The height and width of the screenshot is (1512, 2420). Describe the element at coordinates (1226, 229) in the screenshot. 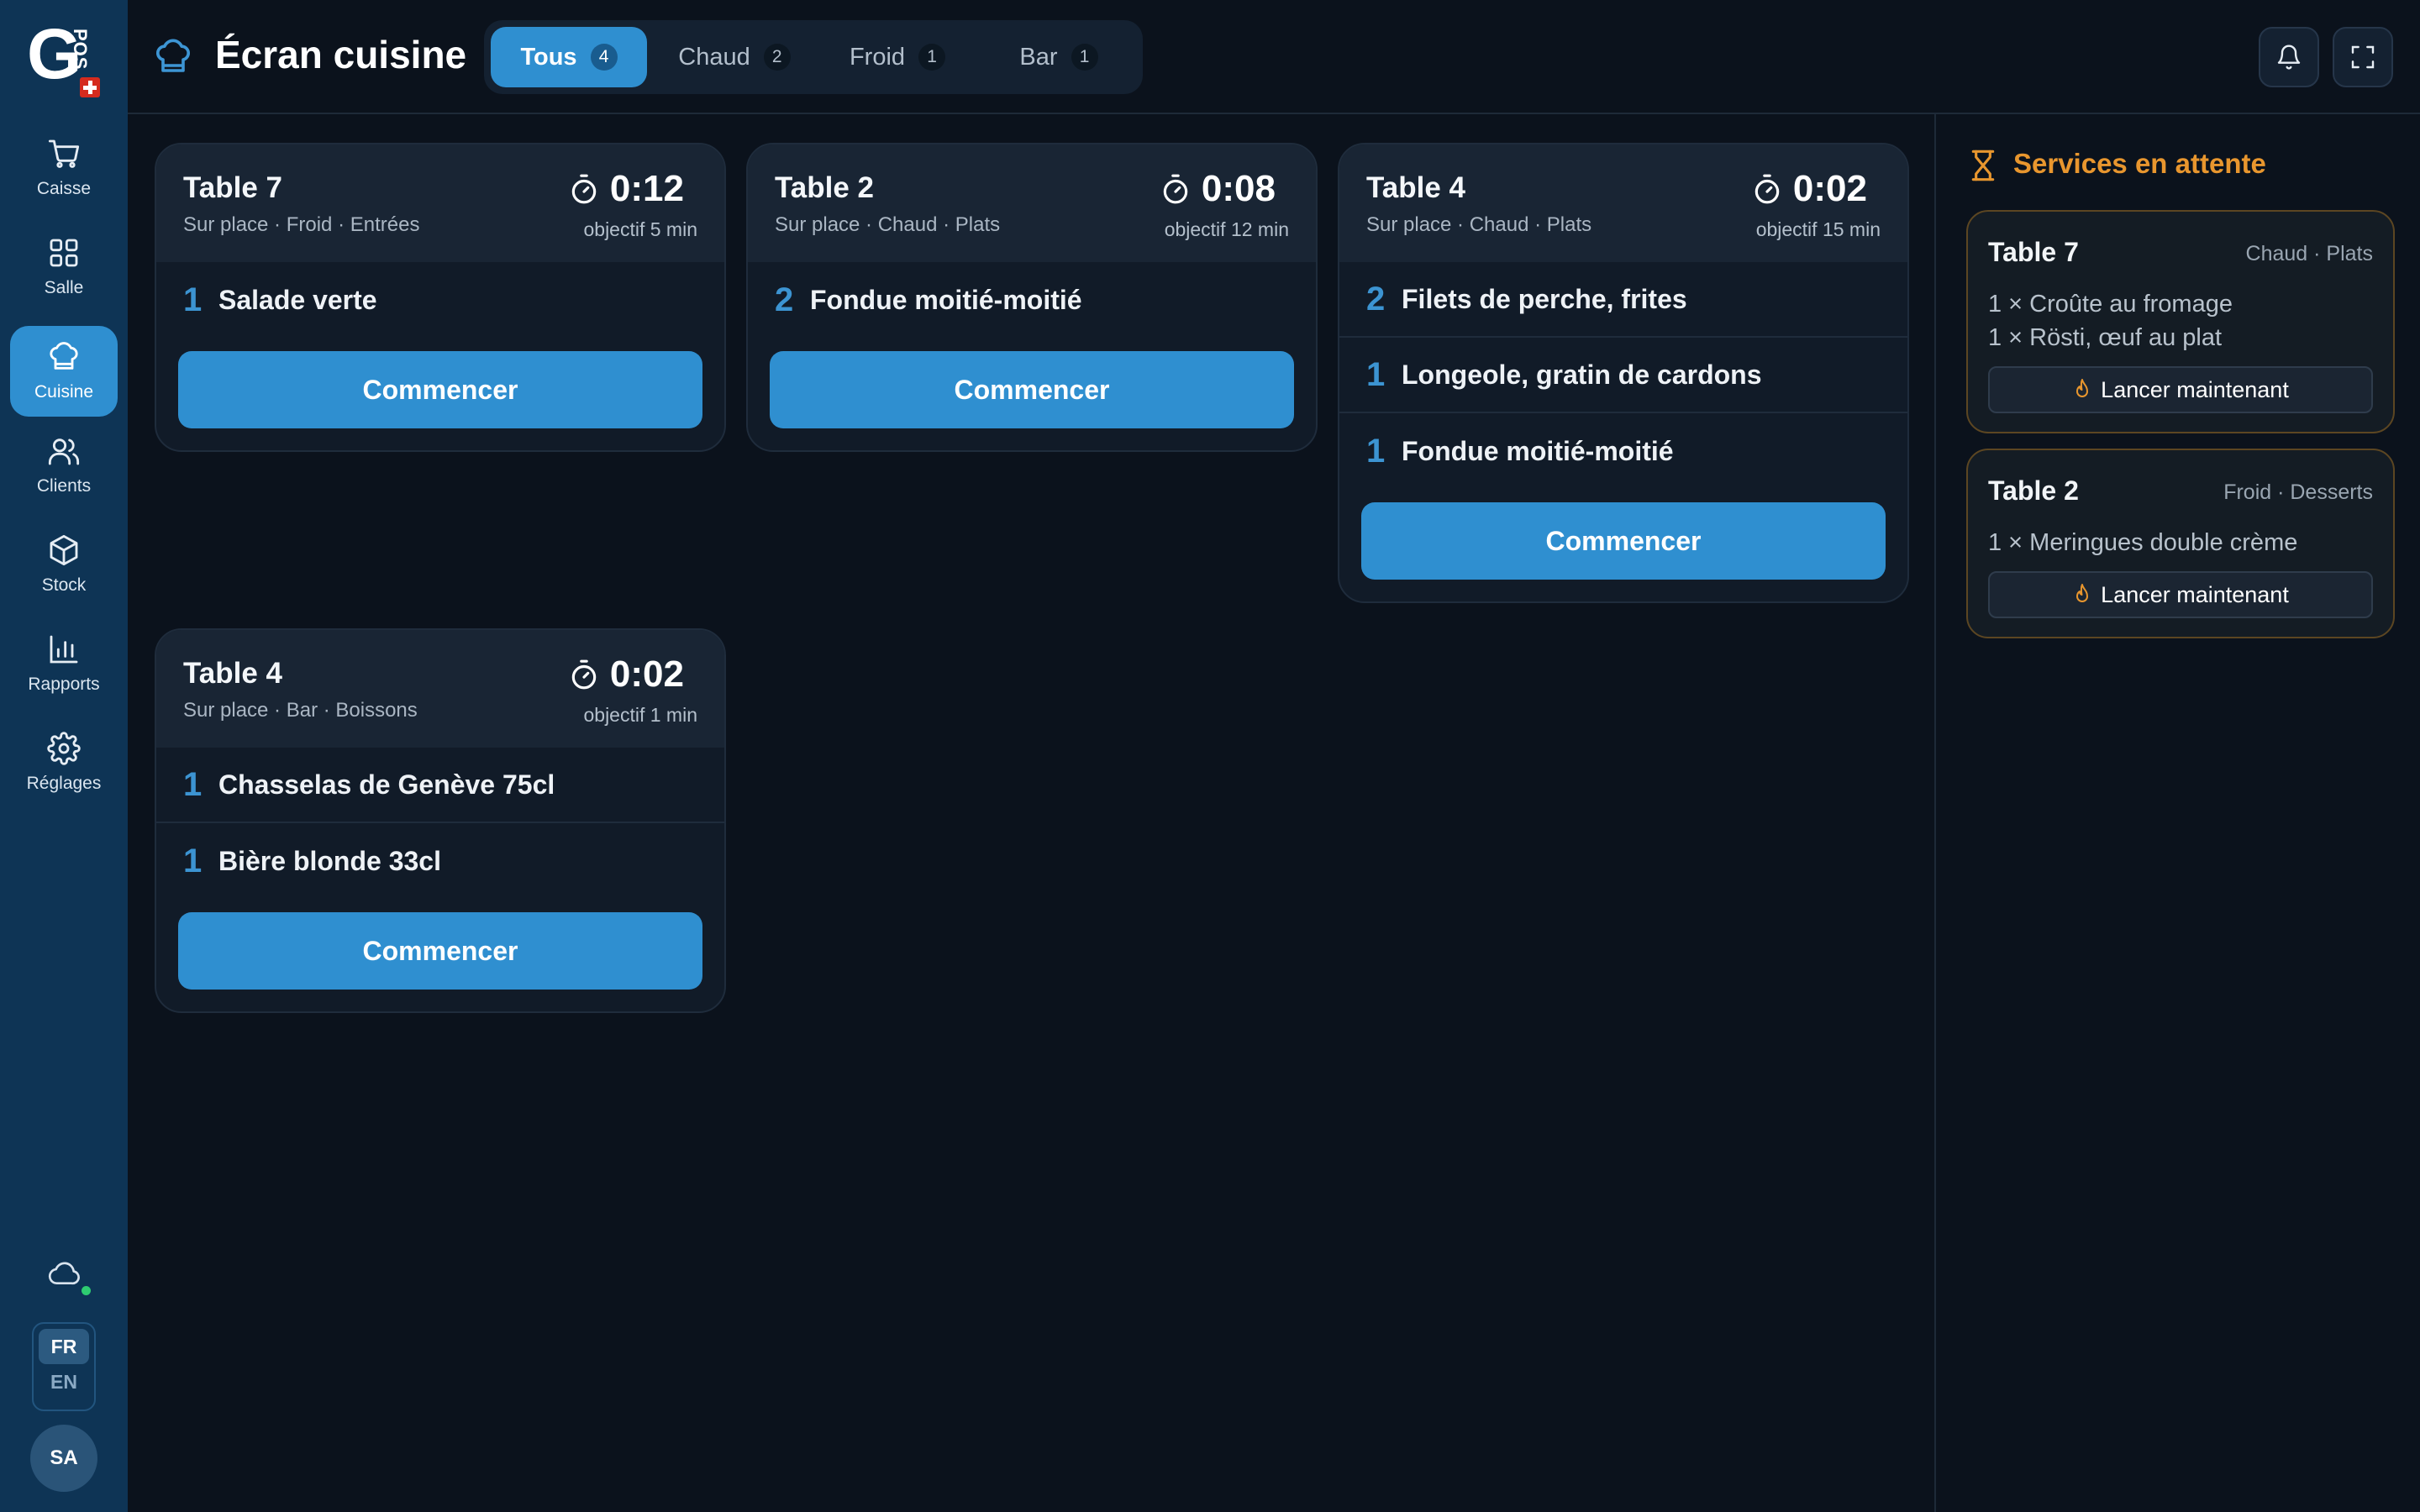

I see `ticket-objective: objectif 12 min` at that location.